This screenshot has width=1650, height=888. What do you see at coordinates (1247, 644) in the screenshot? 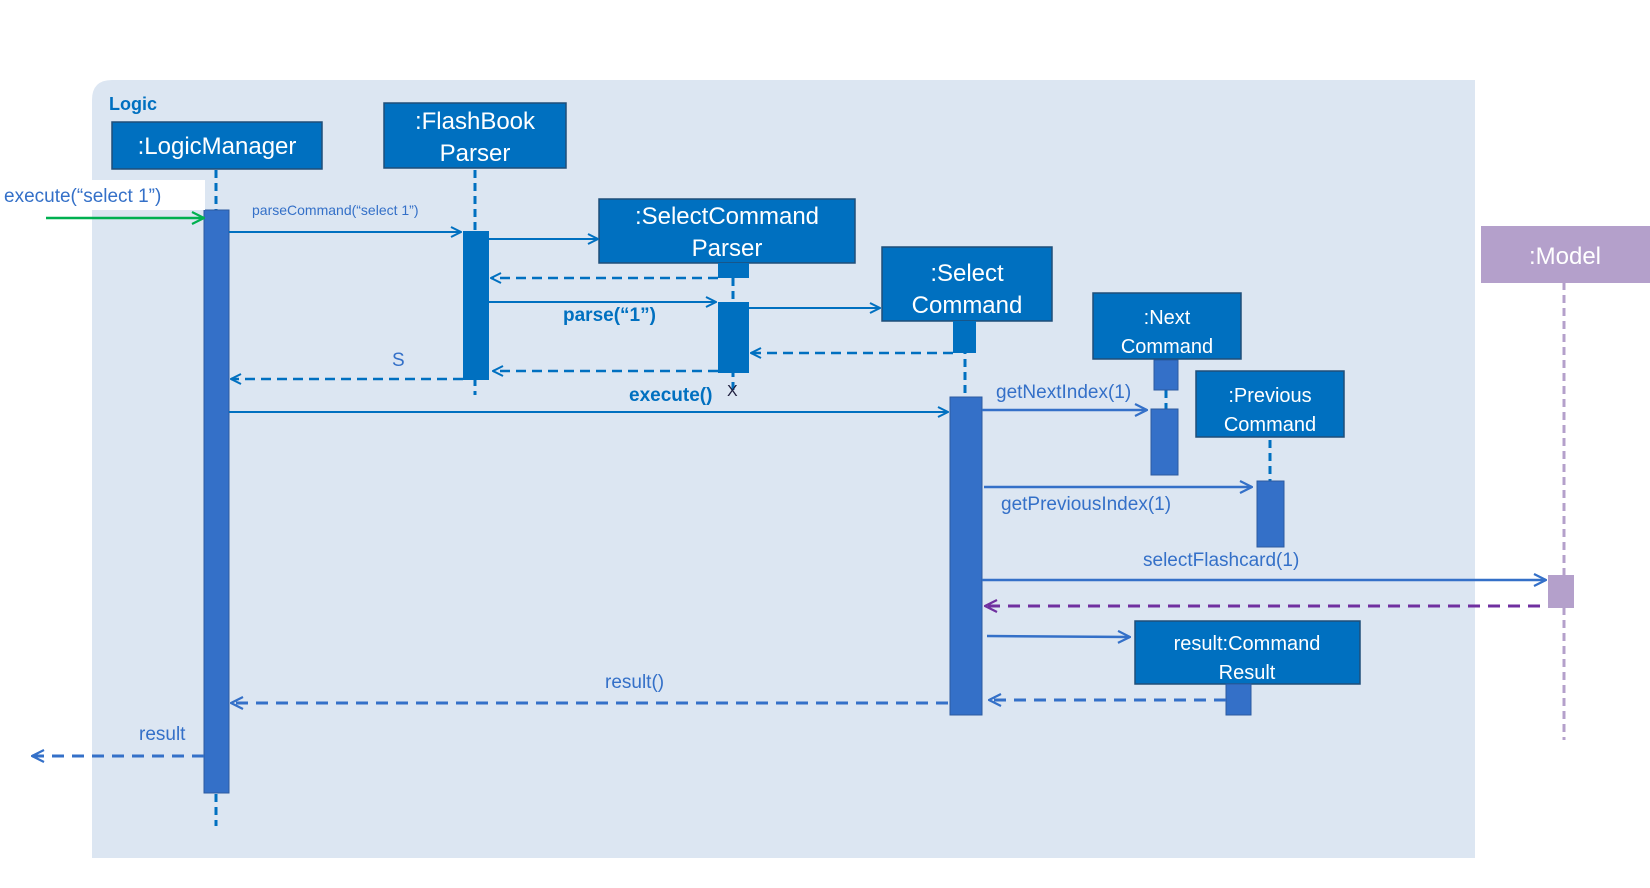
I see `command-result-label-1: result:Command` at bounding box center [1247, 644].